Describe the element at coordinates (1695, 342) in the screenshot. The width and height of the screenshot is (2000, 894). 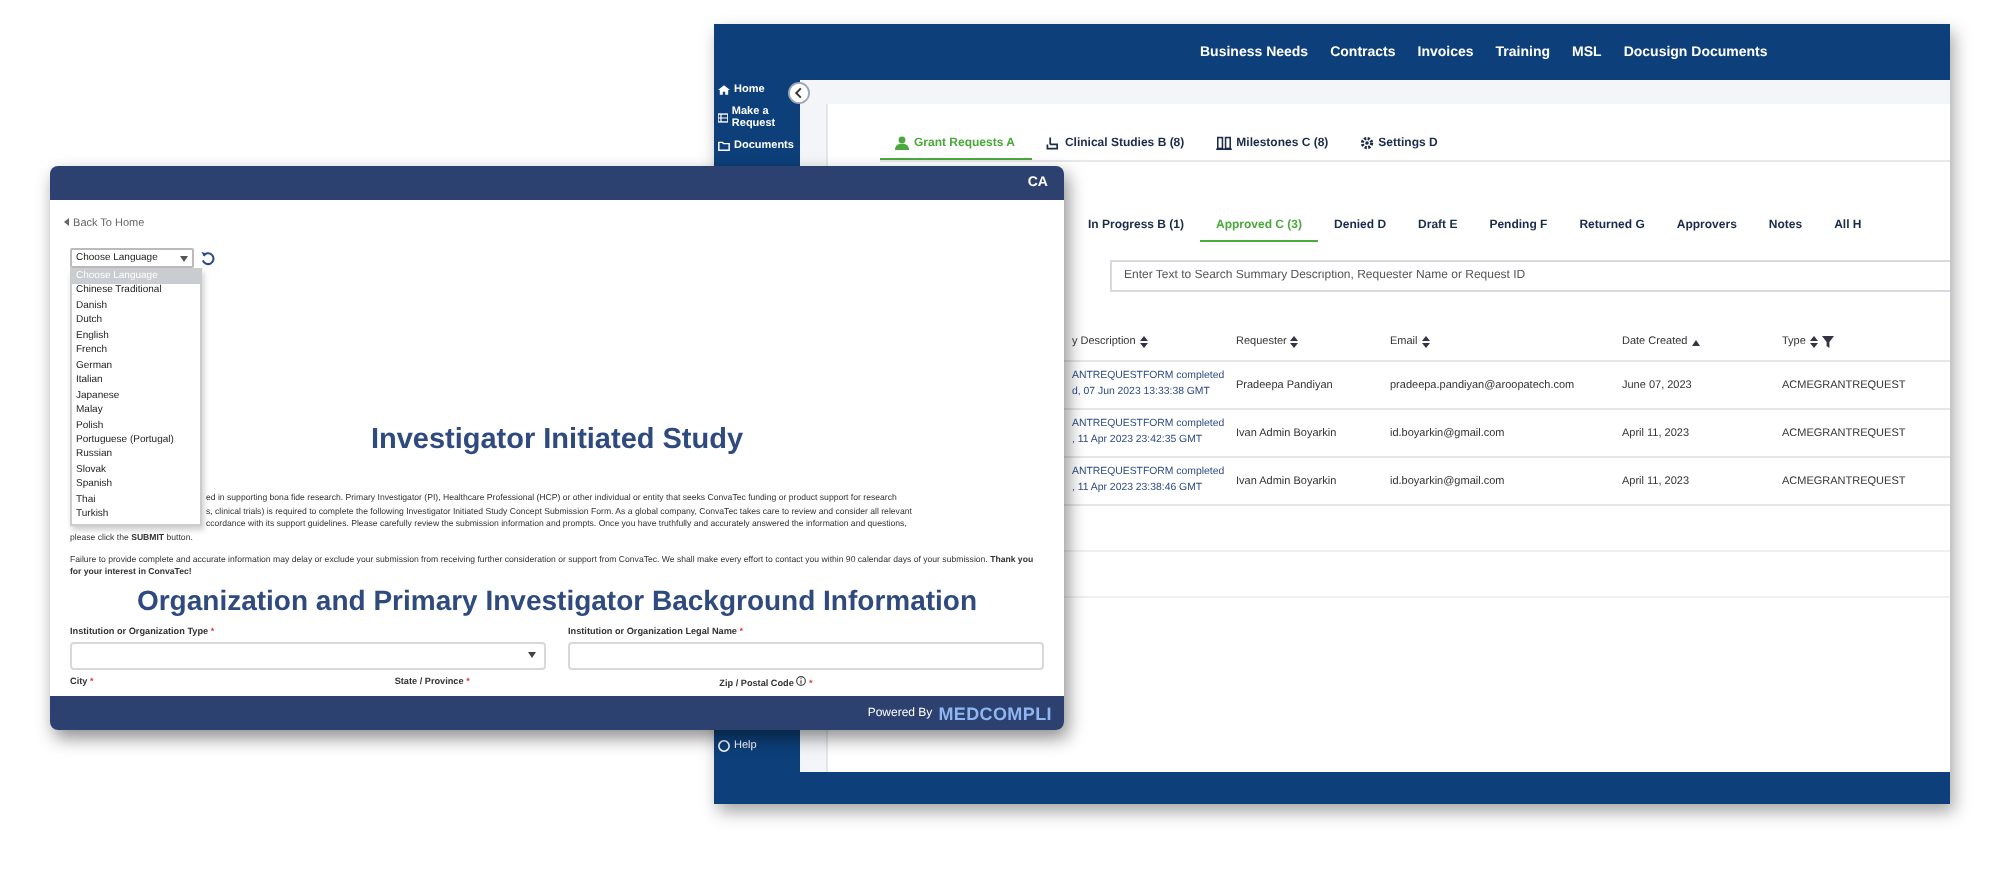
I see `sort-ascending-icon` at that location.